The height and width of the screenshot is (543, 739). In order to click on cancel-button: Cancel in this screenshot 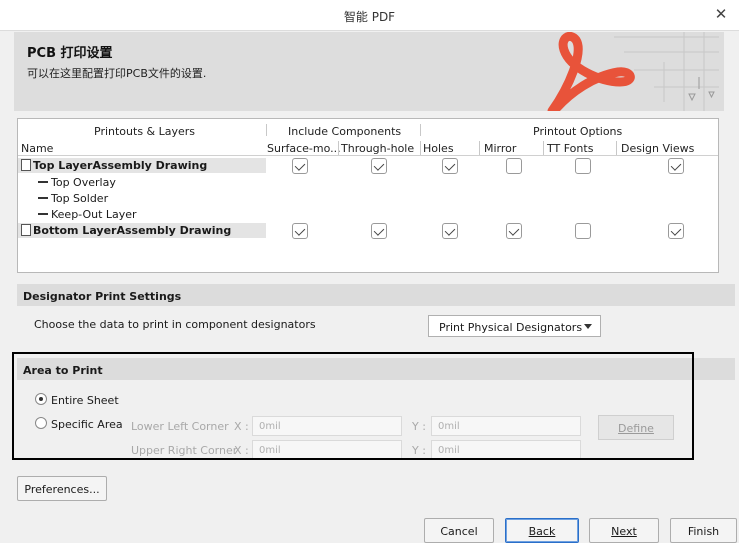, I will do `click(459, 530)`.